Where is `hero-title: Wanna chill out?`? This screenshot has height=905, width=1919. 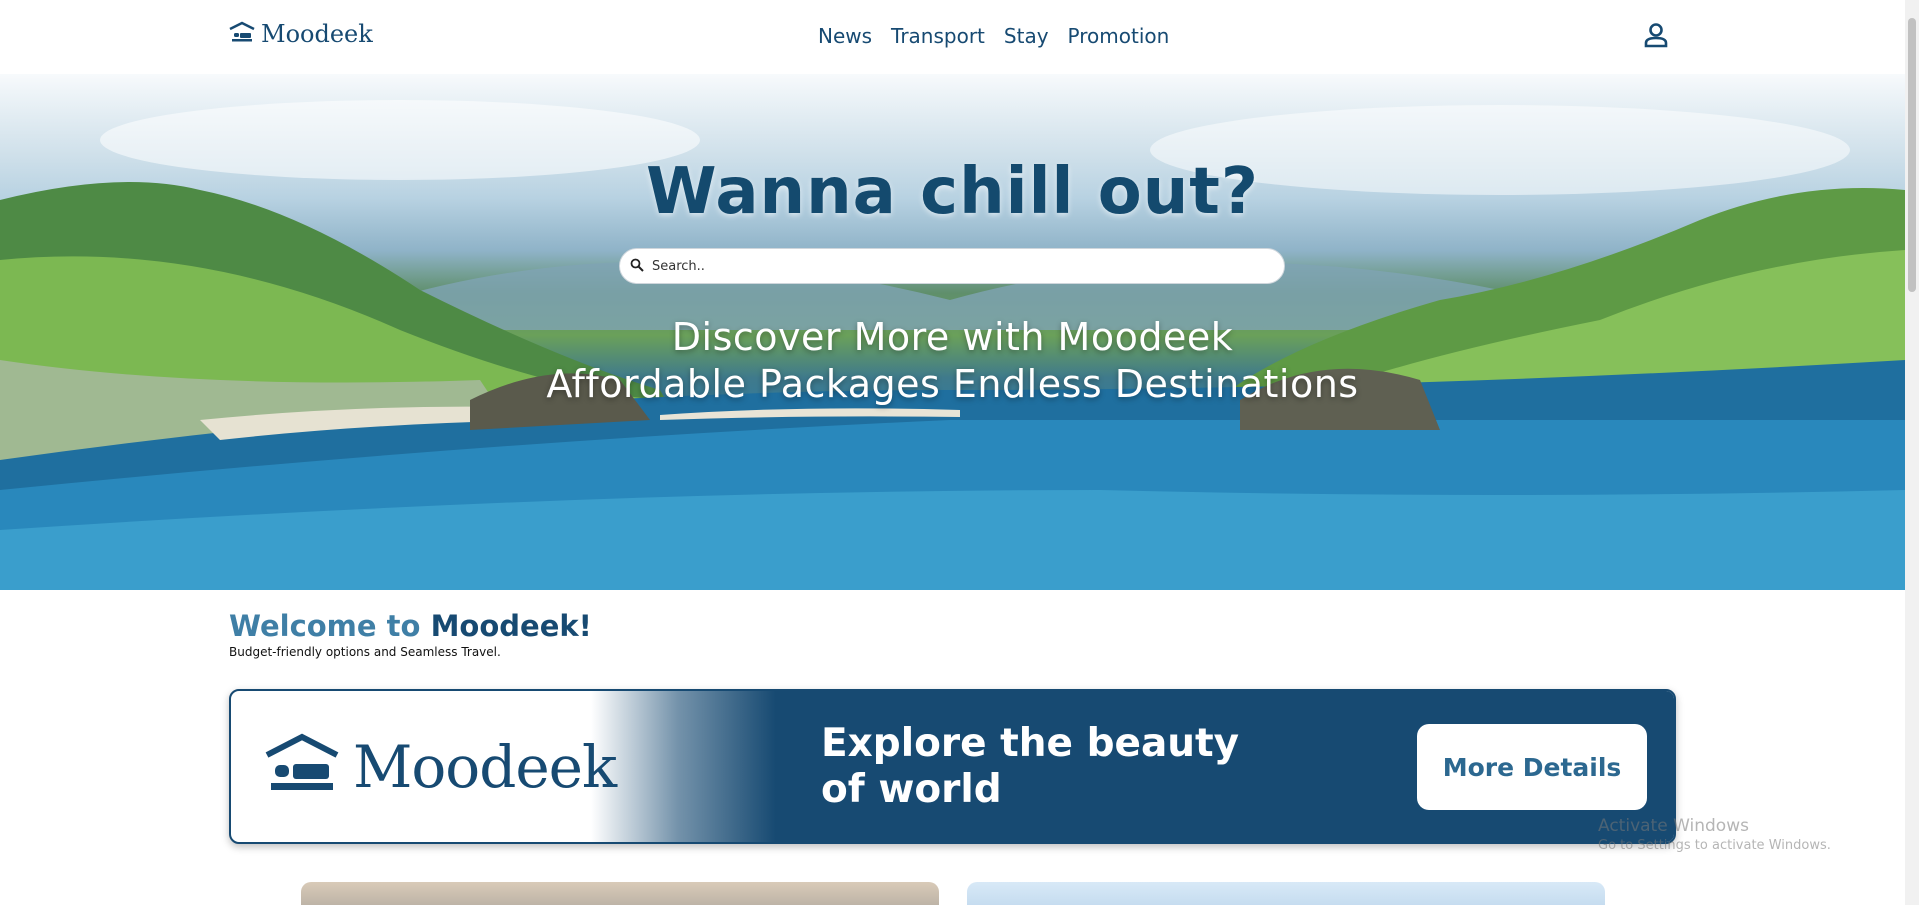
hero-title: Wanna chill out? is located at coordinates (952, 192).